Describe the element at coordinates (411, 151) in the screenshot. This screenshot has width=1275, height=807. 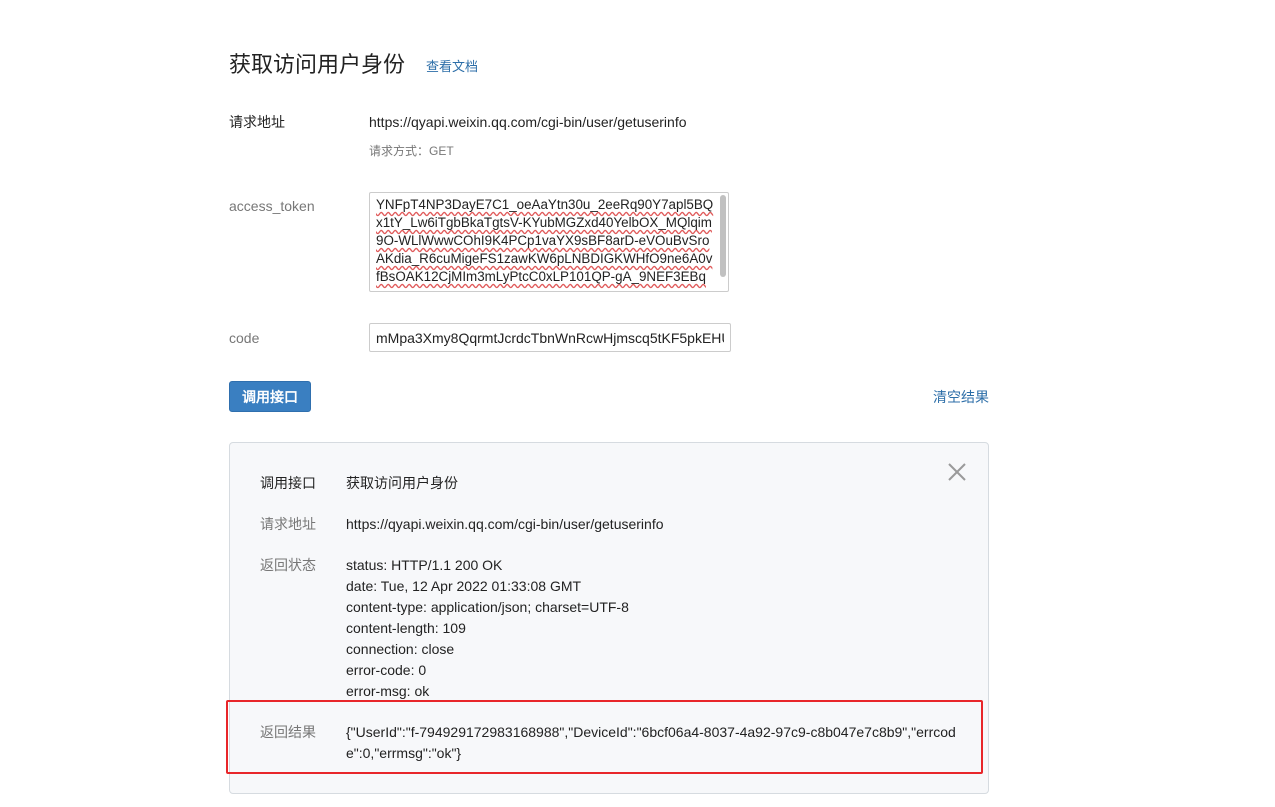
I see `request-method: 请求方式：GET` at that location.